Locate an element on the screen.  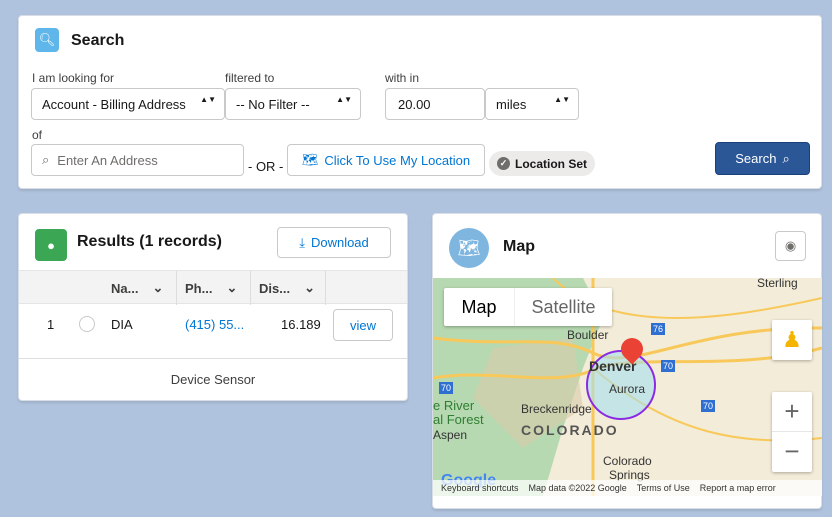
looking-for-label: I am looking for is located at coordinates (73, 78).